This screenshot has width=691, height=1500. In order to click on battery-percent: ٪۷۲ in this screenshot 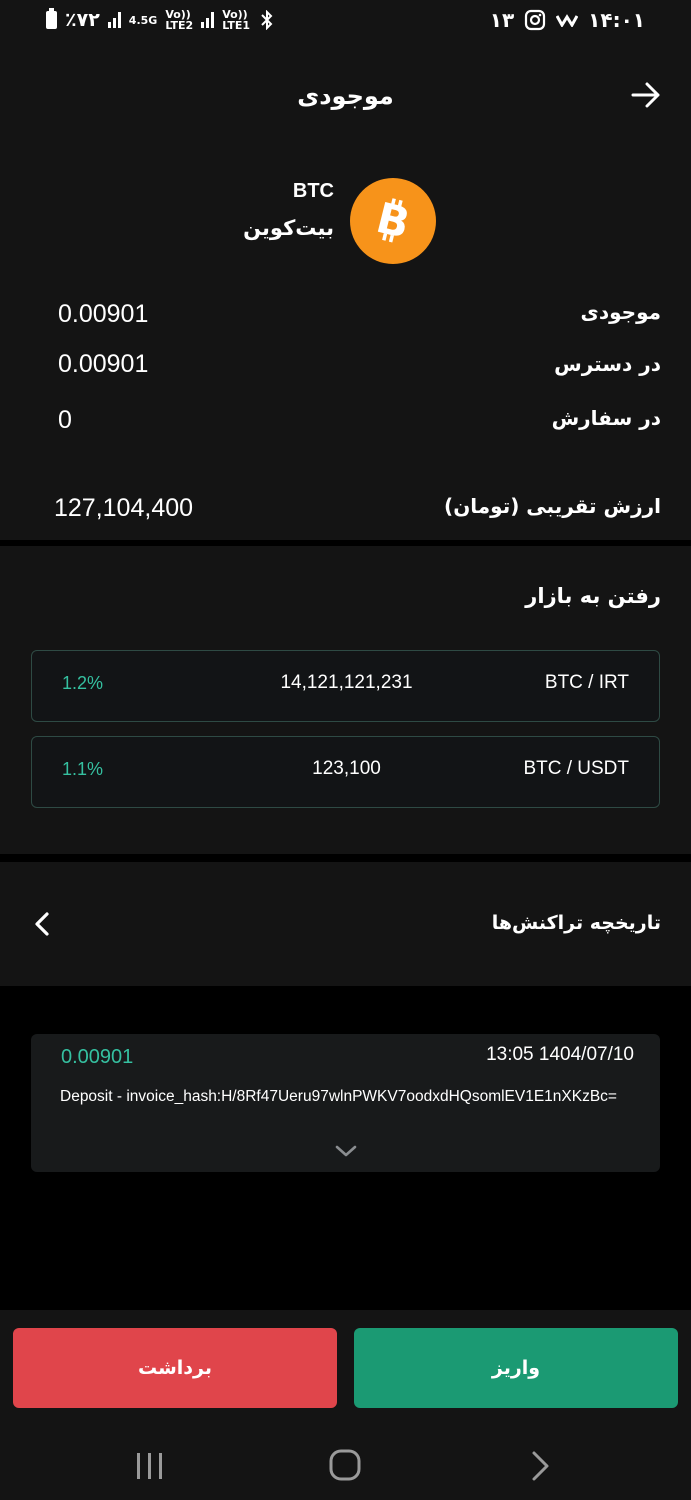, I will do `click(82, 20)`.